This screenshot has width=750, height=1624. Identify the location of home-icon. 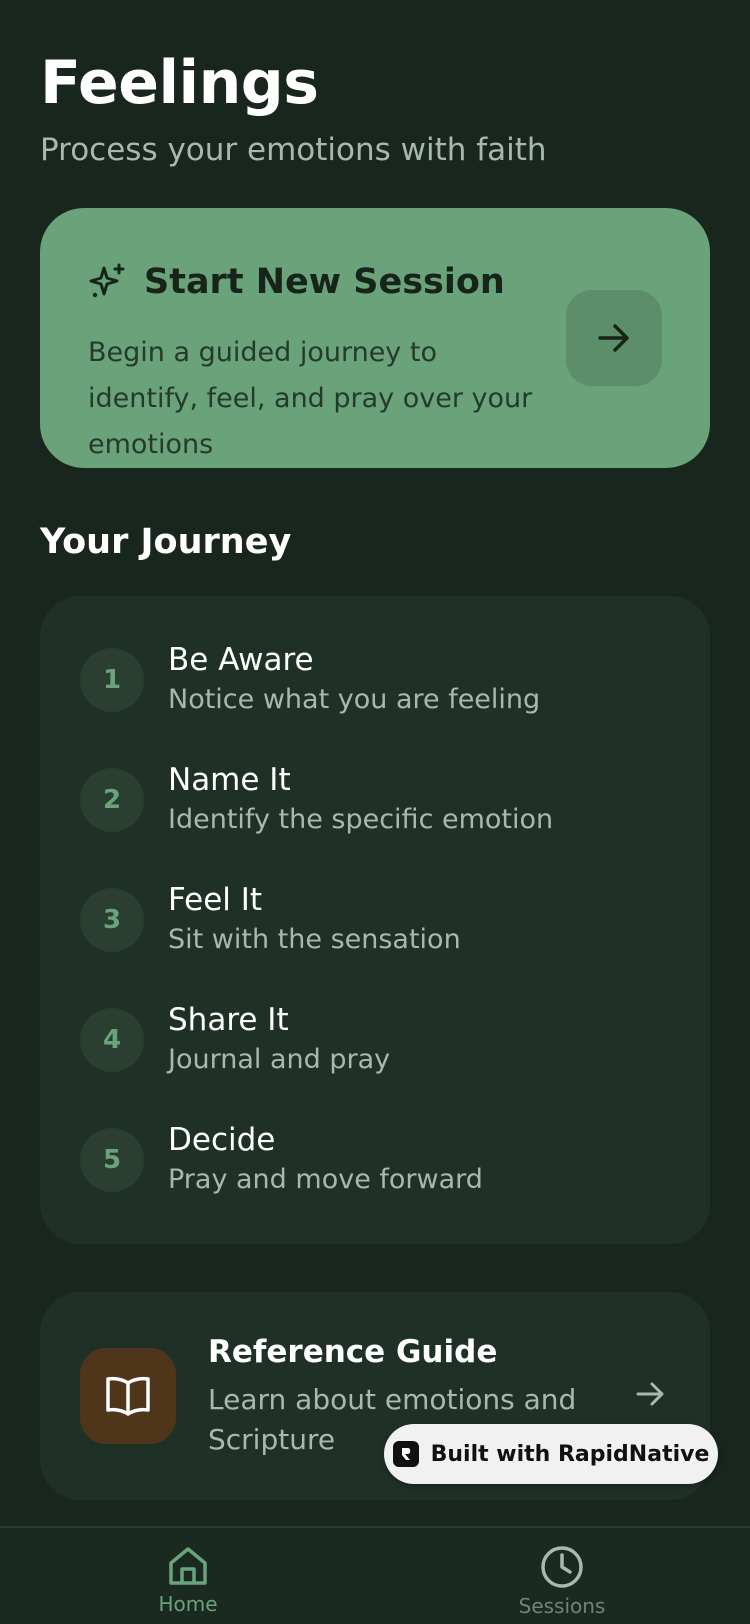
(188, 1566).